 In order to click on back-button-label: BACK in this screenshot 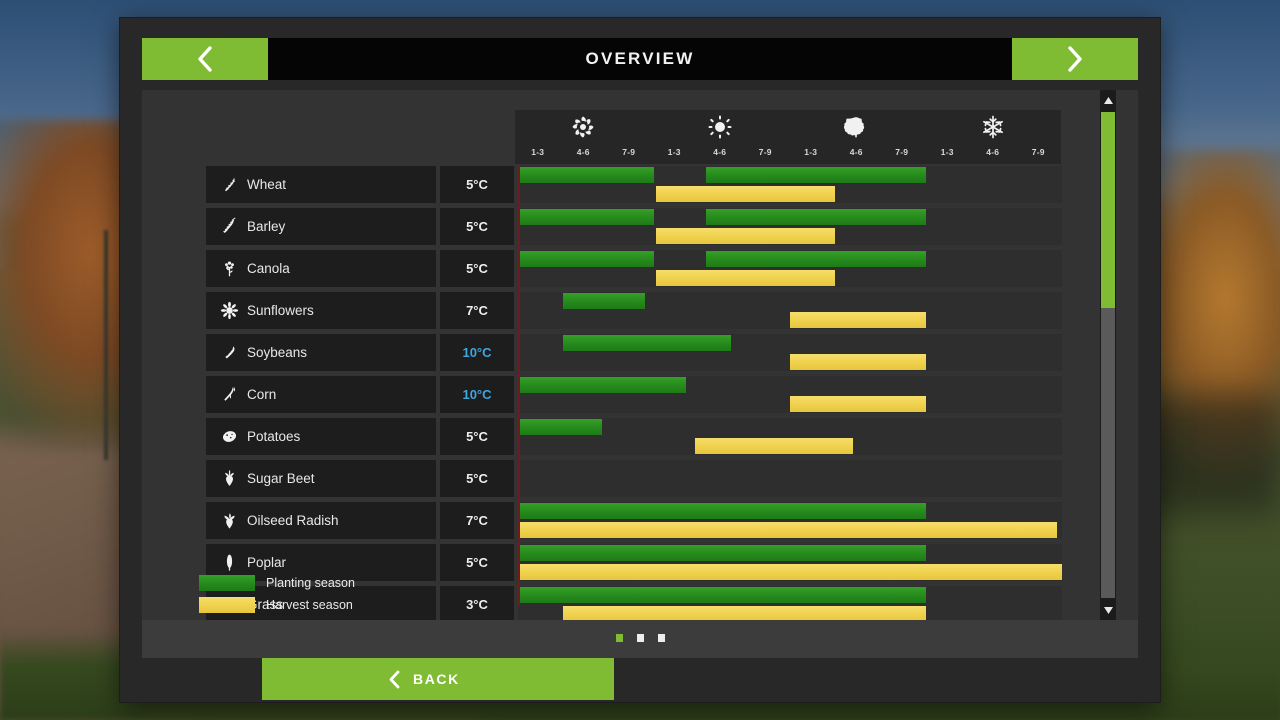, I will do `click(436, 679)`.